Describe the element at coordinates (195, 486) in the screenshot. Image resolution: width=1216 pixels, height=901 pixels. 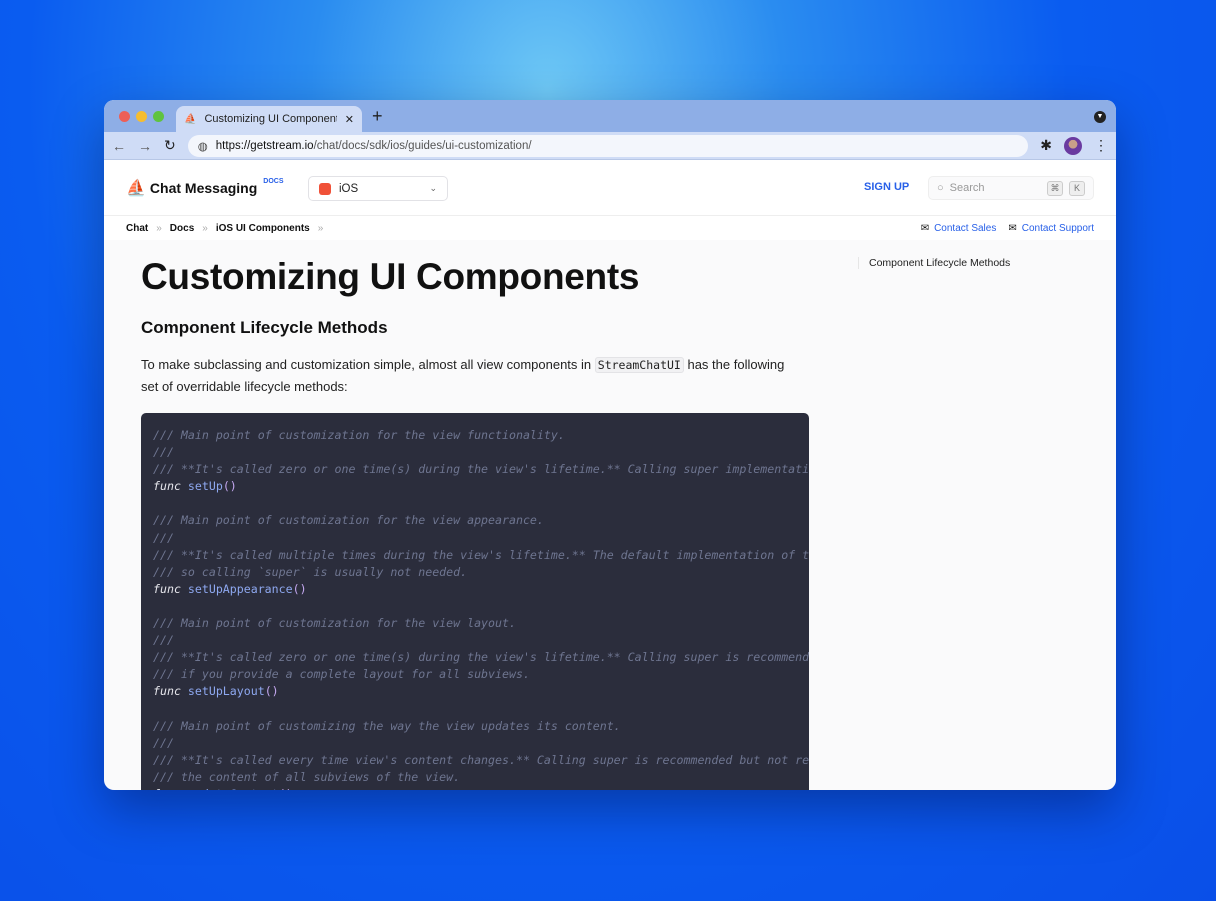
I see `code-line: func setUp()` at that location.